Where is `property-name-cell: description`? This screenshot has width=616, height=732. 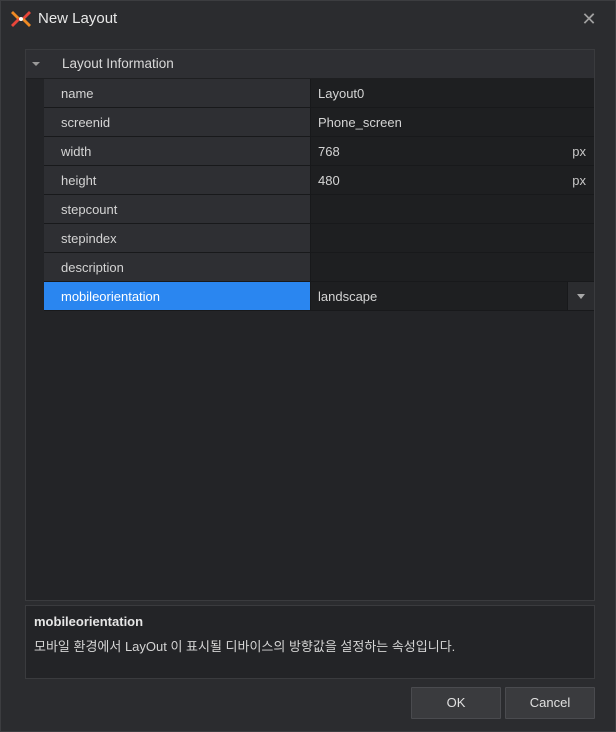 property-name-cell: description is located at coordinates (177, 267).